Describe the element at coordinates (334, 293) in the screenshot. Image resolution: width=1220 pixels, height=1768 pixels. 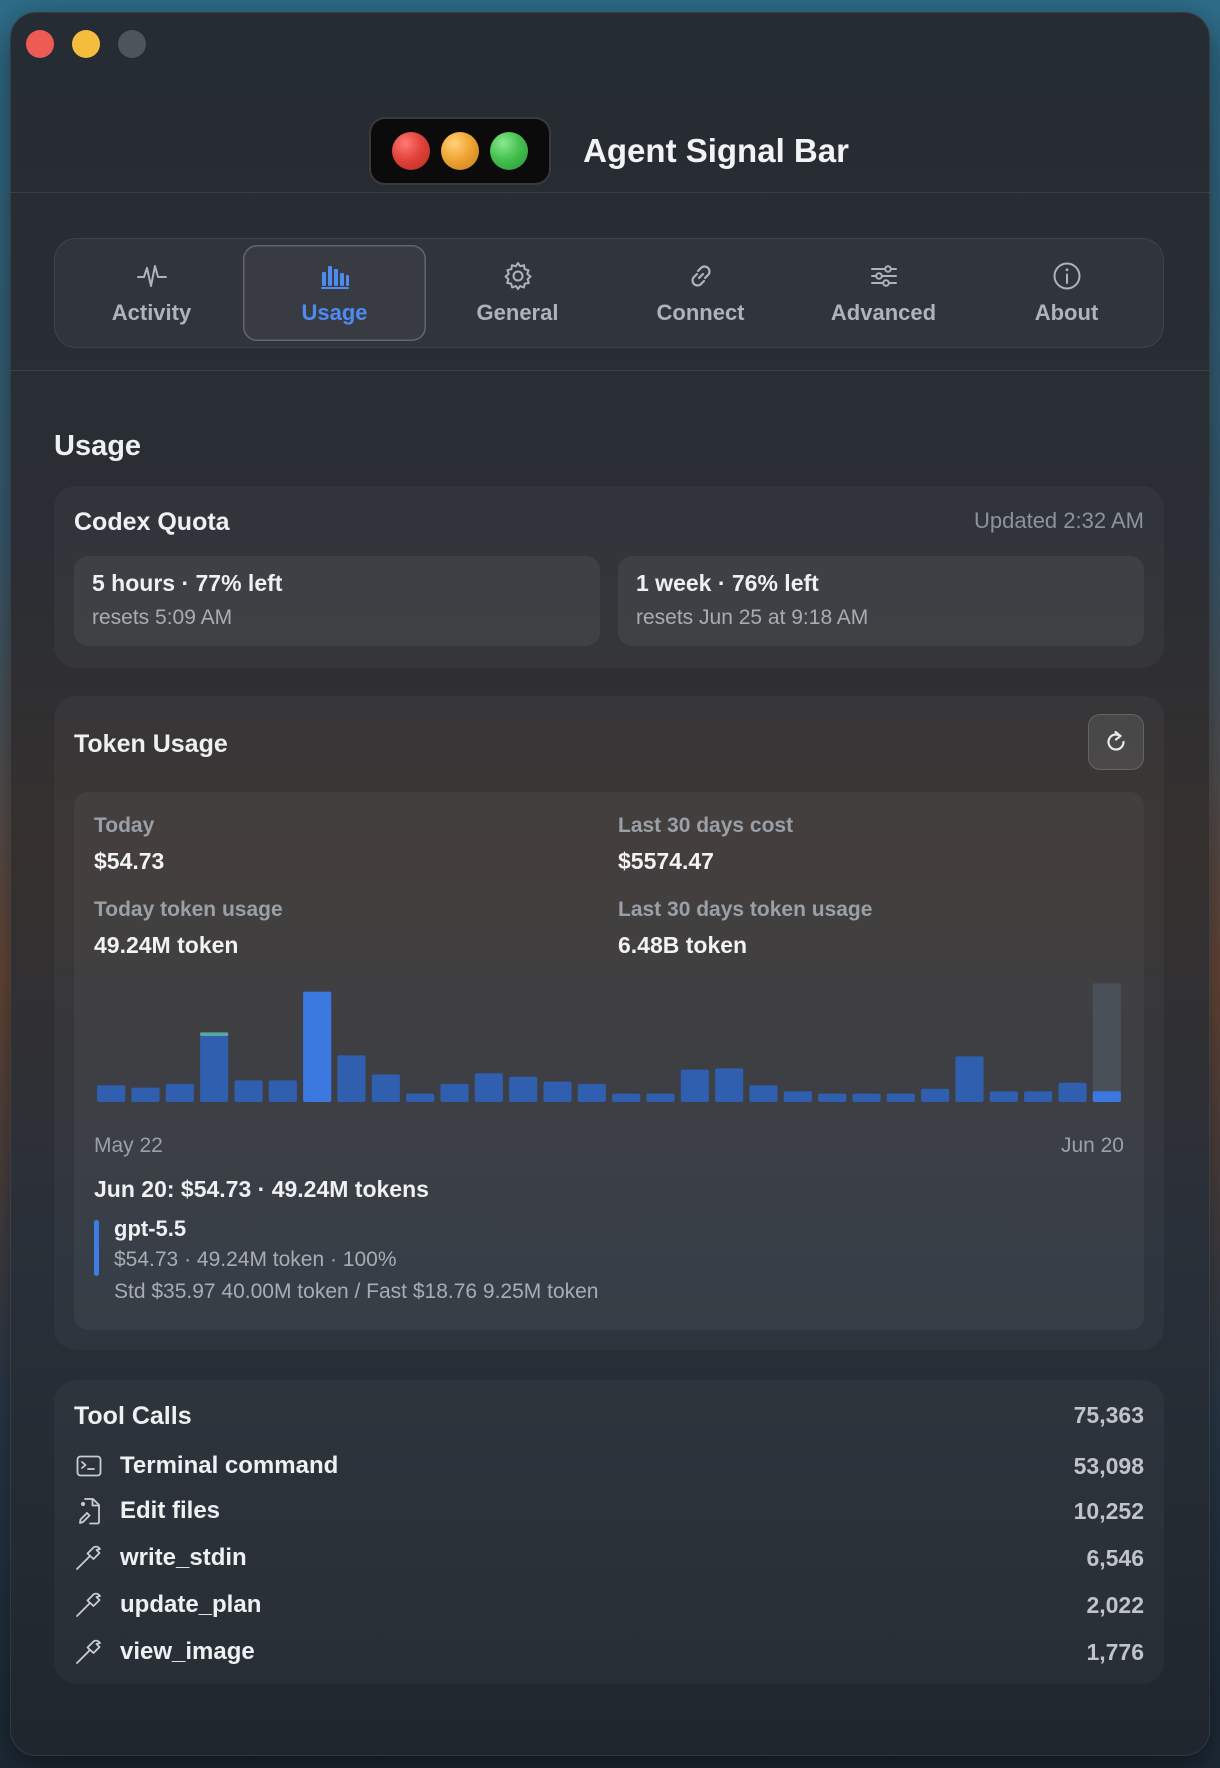
I see `tab-usage: Usage` at that location.